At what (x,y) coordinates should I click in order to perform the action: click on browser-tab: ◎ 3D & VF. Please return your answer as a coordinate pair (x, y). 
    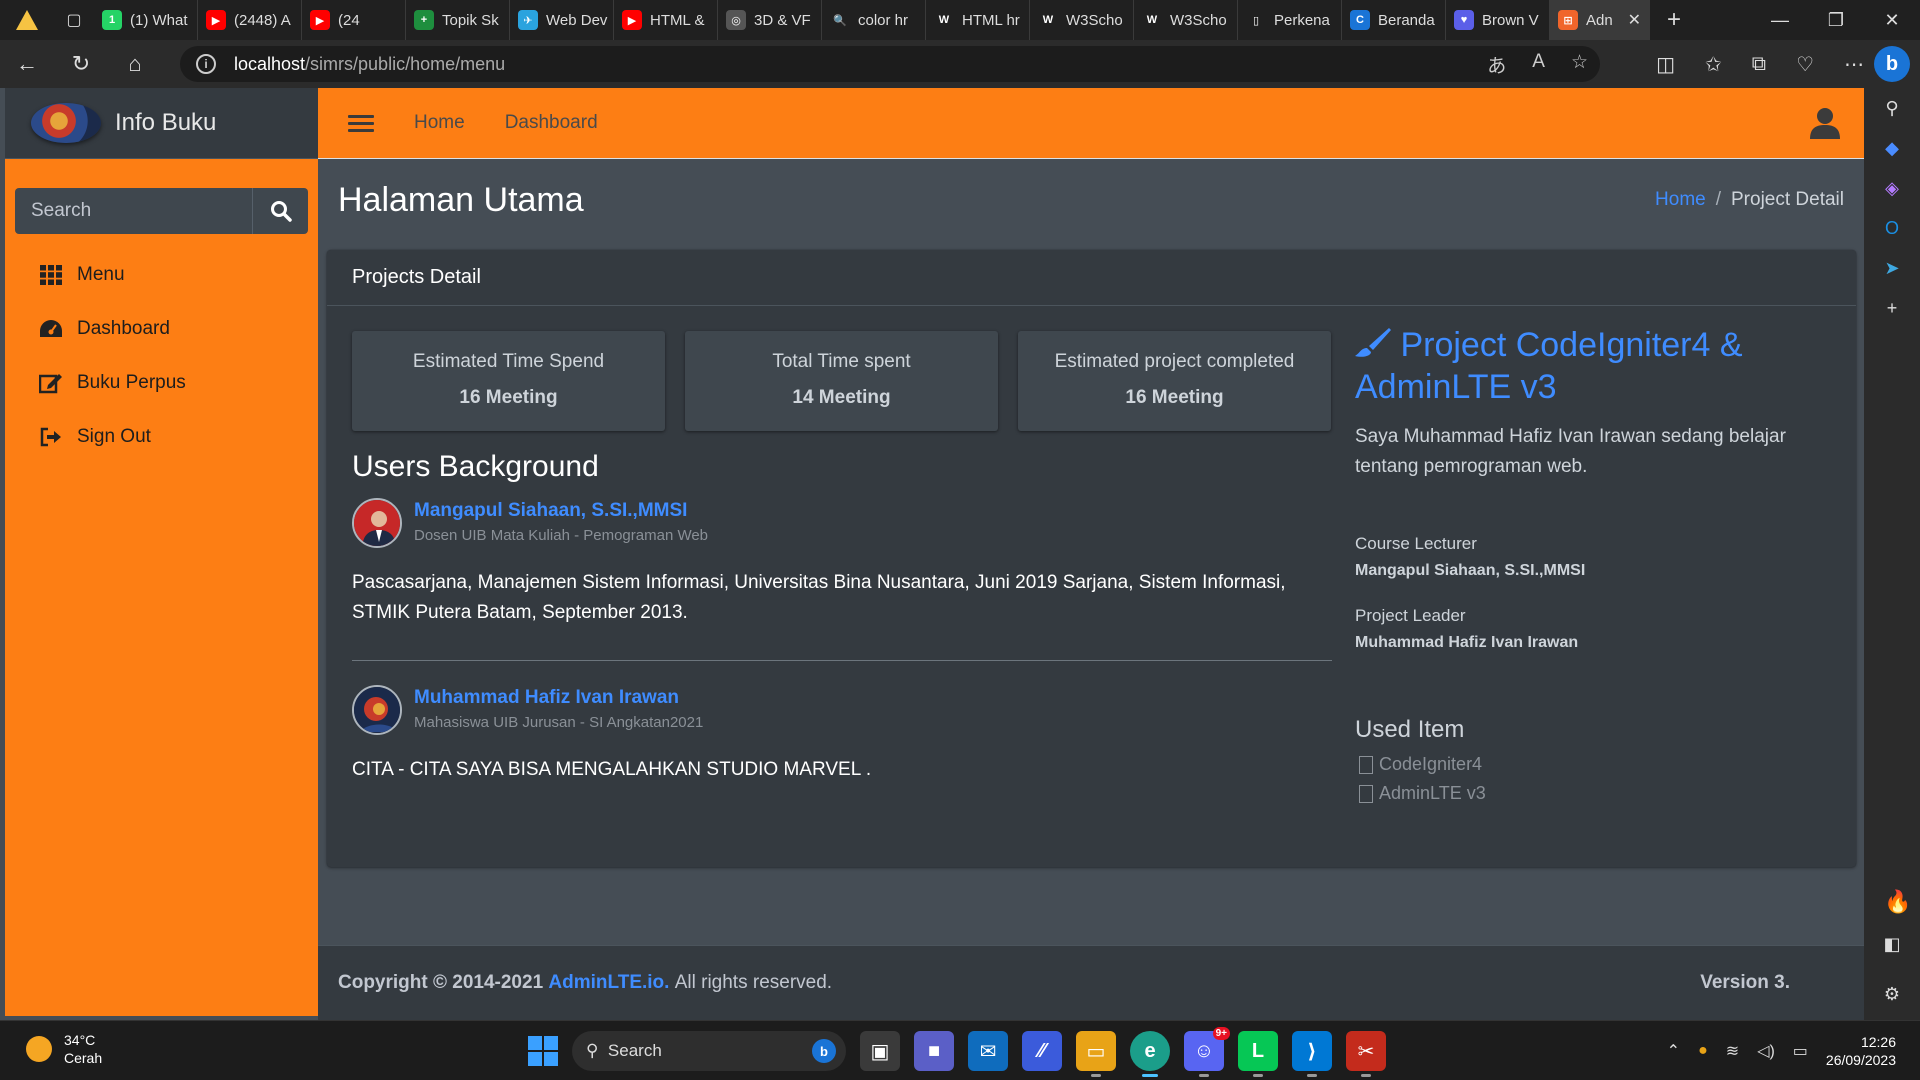
    Looking at the image, I should click on (770, 20).